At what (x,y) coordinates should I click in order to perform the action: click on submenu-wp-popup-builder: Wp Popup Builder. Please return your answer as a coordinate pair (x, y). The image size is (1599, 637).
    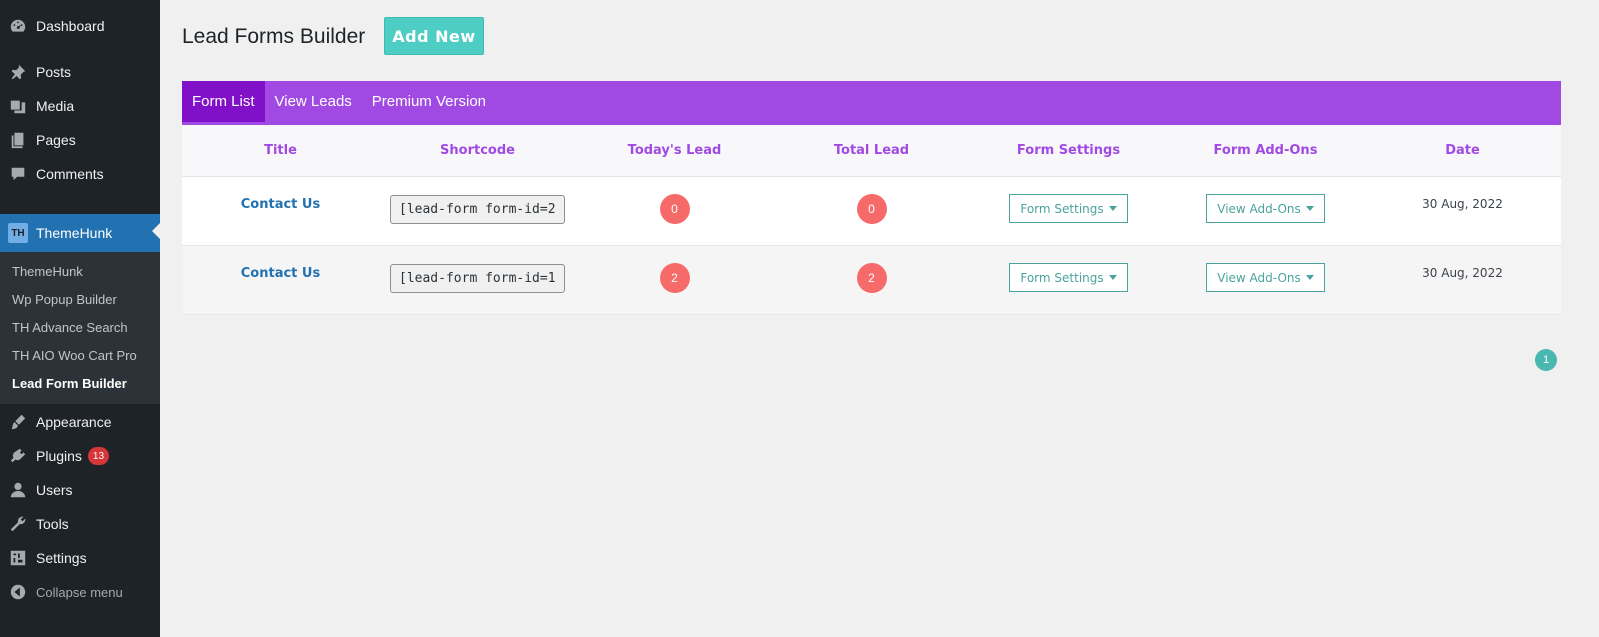
    Looking at the image, I should click on (64, 299).